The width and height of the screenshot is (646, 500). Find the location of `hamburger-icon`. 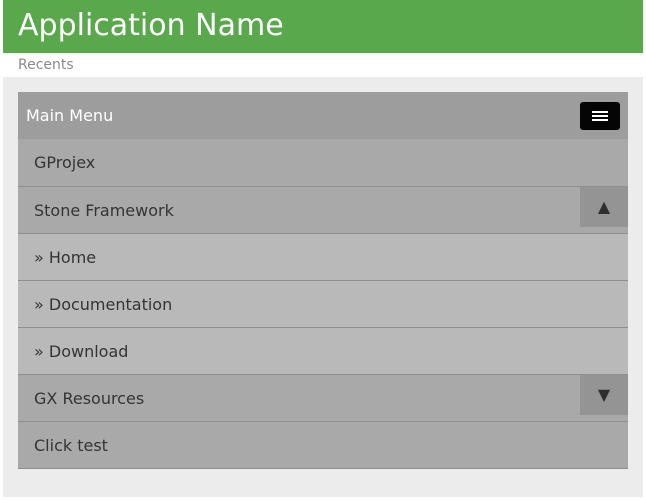

hamburger-icon is located at coordinates (600, 116).